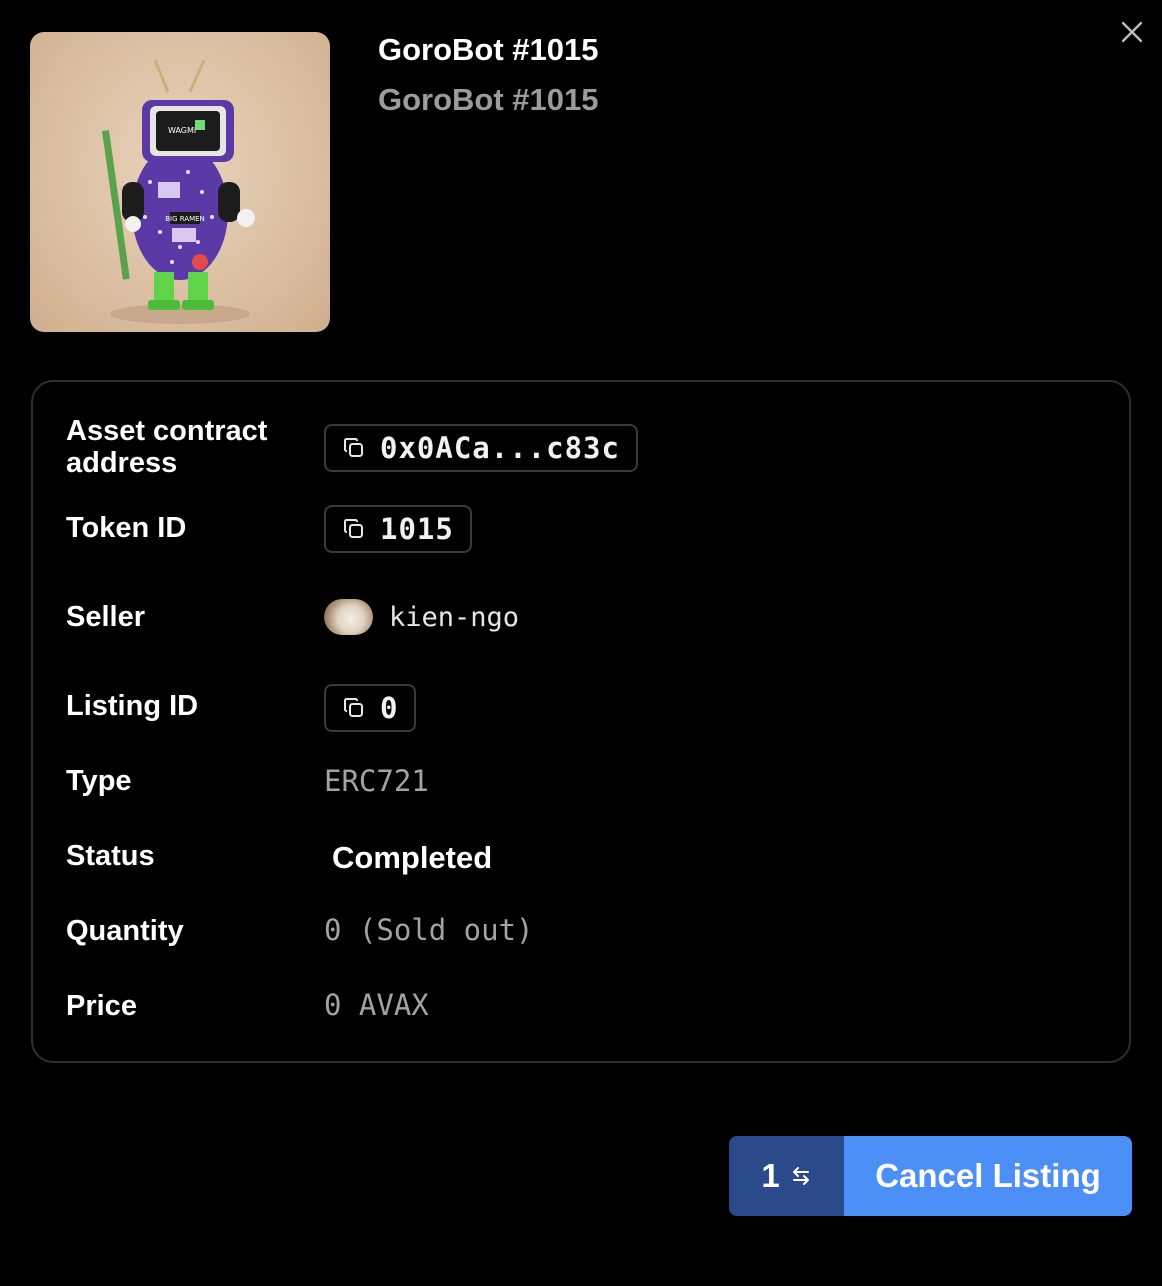  I want to click on type-label: Type, so click(99, 781).